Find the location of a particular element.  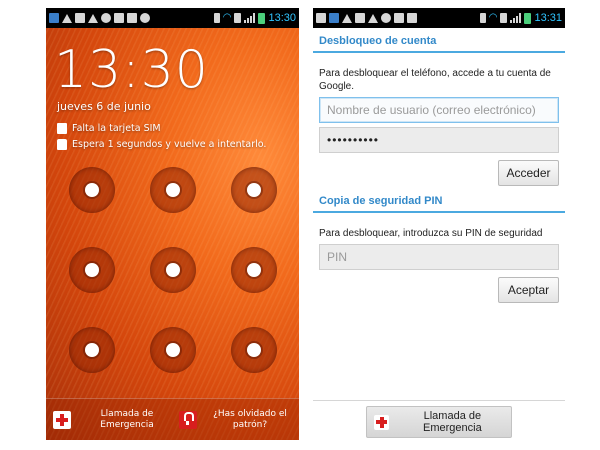

notice-text: Falta la tarjeta SIM is located at coordinates (116, 128).